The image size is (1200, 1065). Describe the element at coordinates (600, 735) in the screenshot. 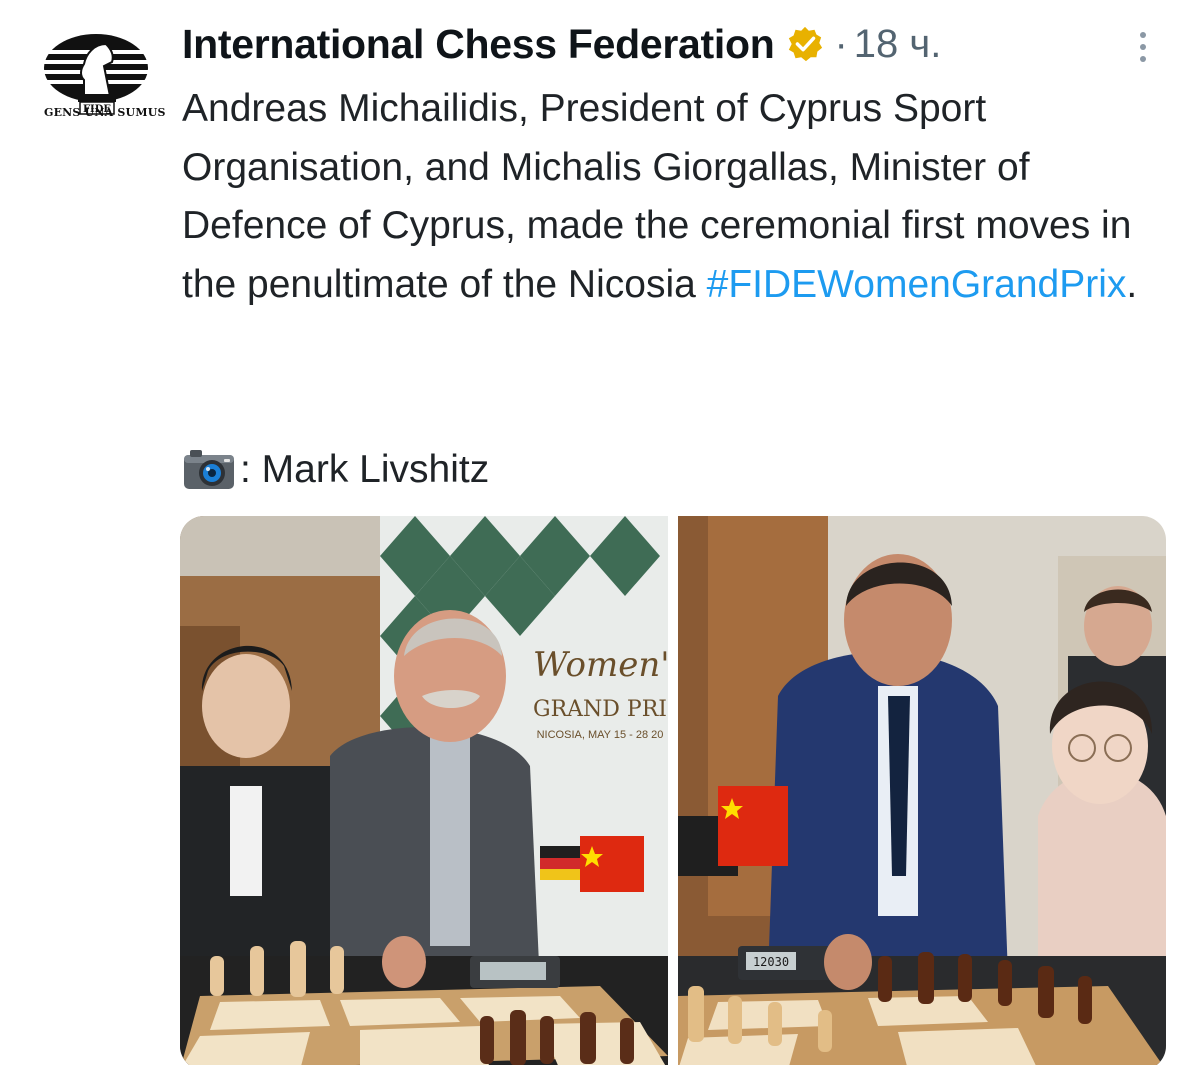

I see `banner-dates: NICOSIA, MAY 15 - 28 20` at that location.